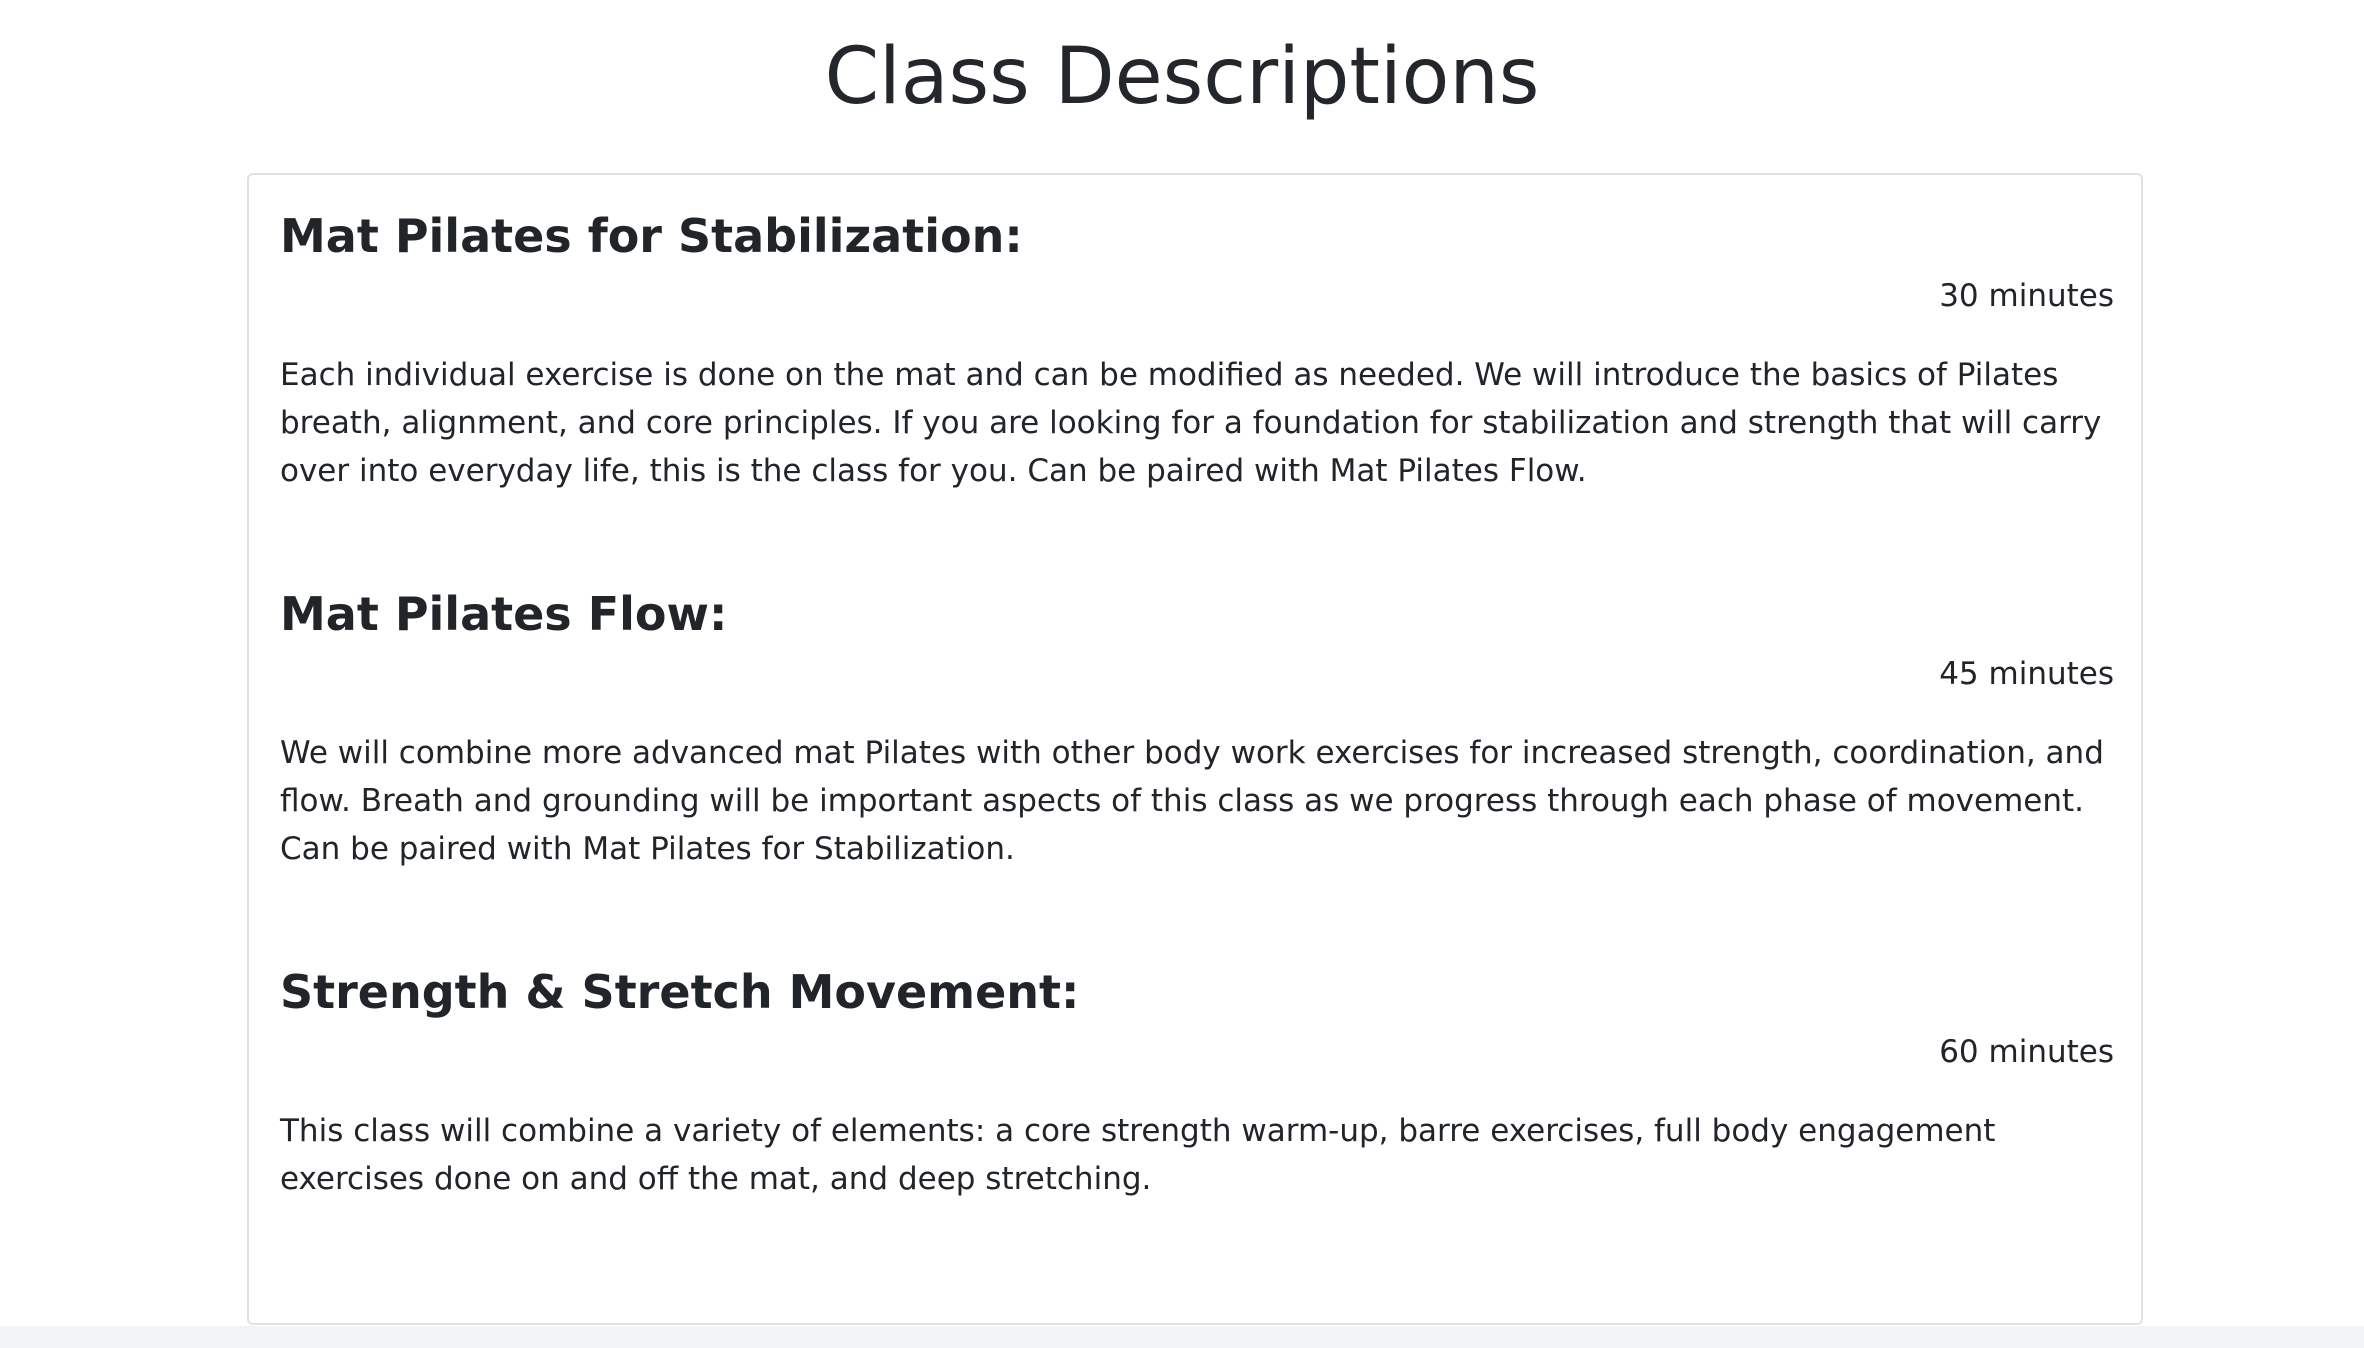  Describe the element at coordinates (2026, 674) in the screenshot. I see `class-duration: 45 minutes` at that location.